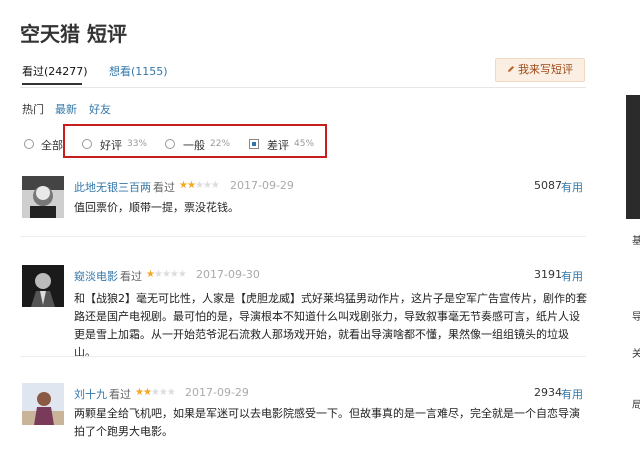 This screenshot has width=640, height=464. I want to click on review-user: 刘十九, so click(90, 394).